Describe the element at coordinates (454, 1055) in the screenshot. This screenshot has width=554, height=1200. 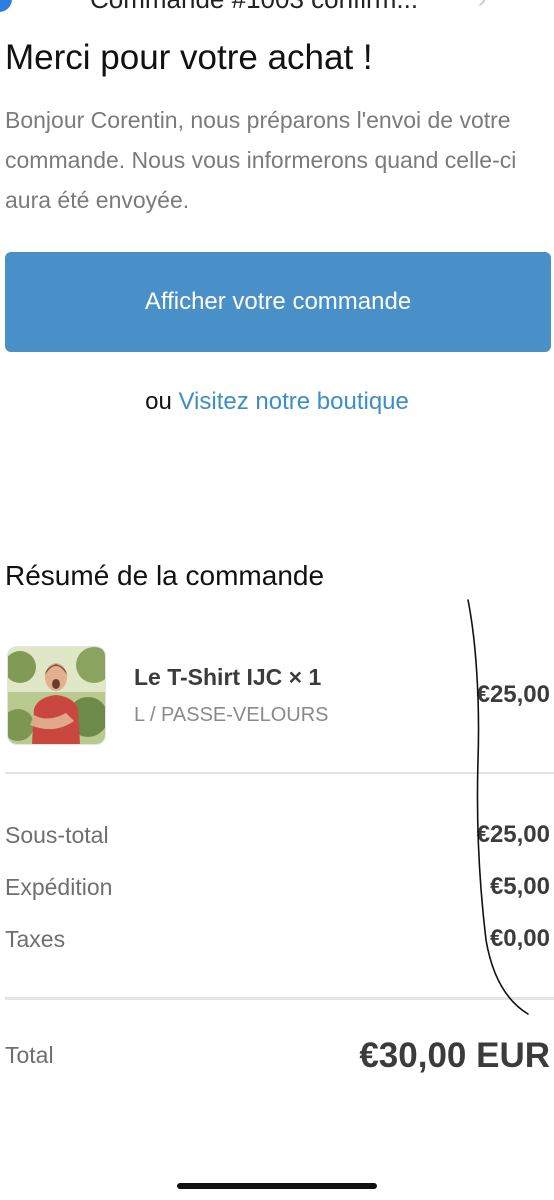
I see `total-value: €30,00 EUR` at that location.